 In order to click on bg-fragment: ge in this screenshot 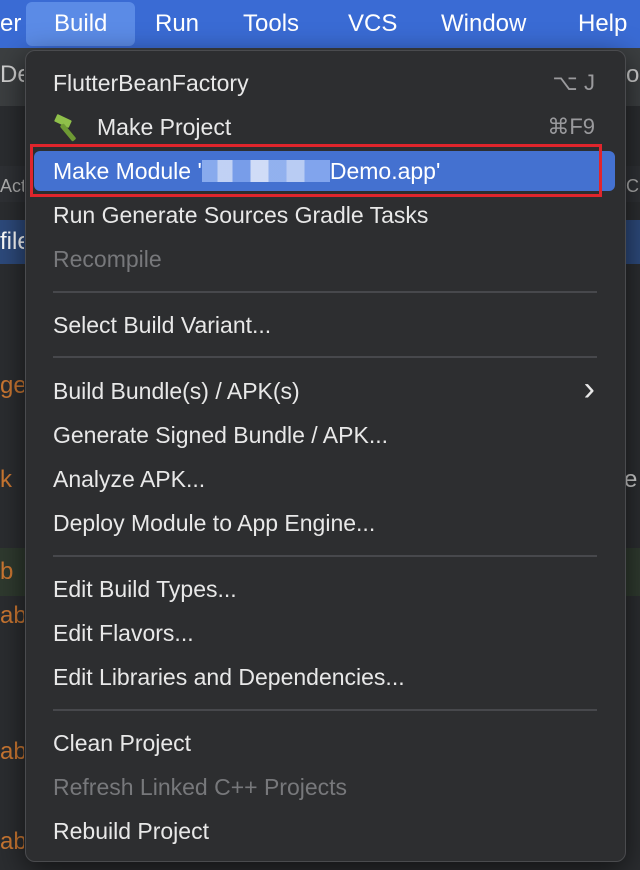, I will do `click(12, 385)`.